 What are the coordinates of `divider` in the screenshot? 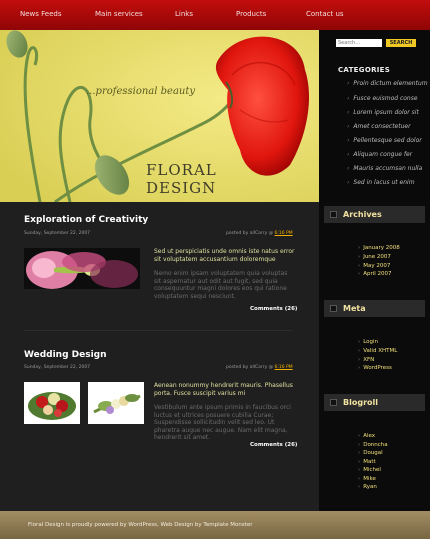 It's located at (158, 330).